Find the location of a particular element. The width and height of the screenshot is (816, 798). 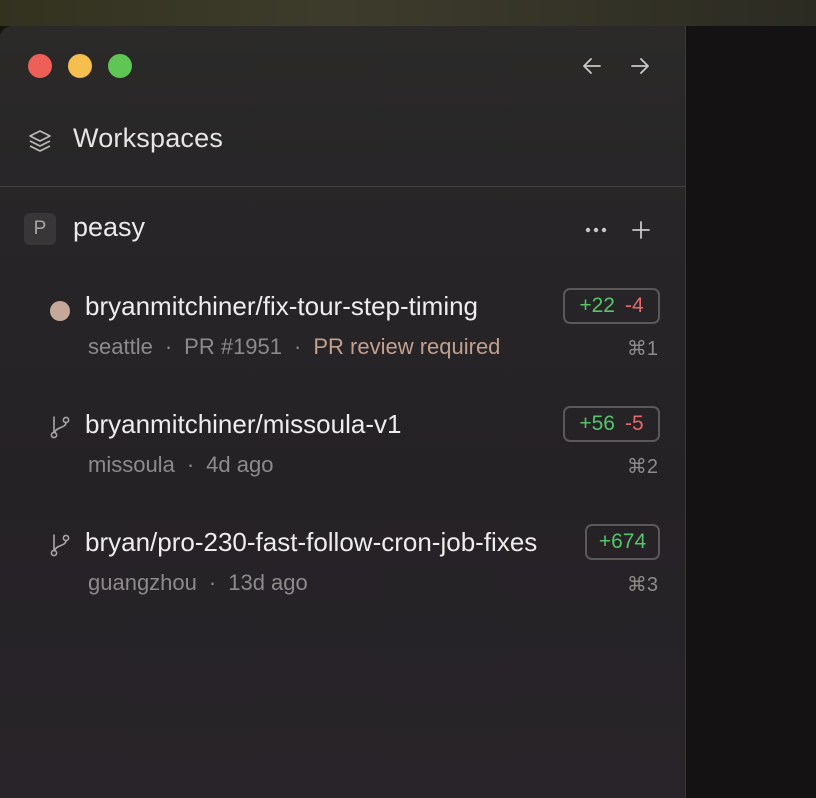

workspace-meta: missoula · 4d ago is located at coordinates (180, 465).